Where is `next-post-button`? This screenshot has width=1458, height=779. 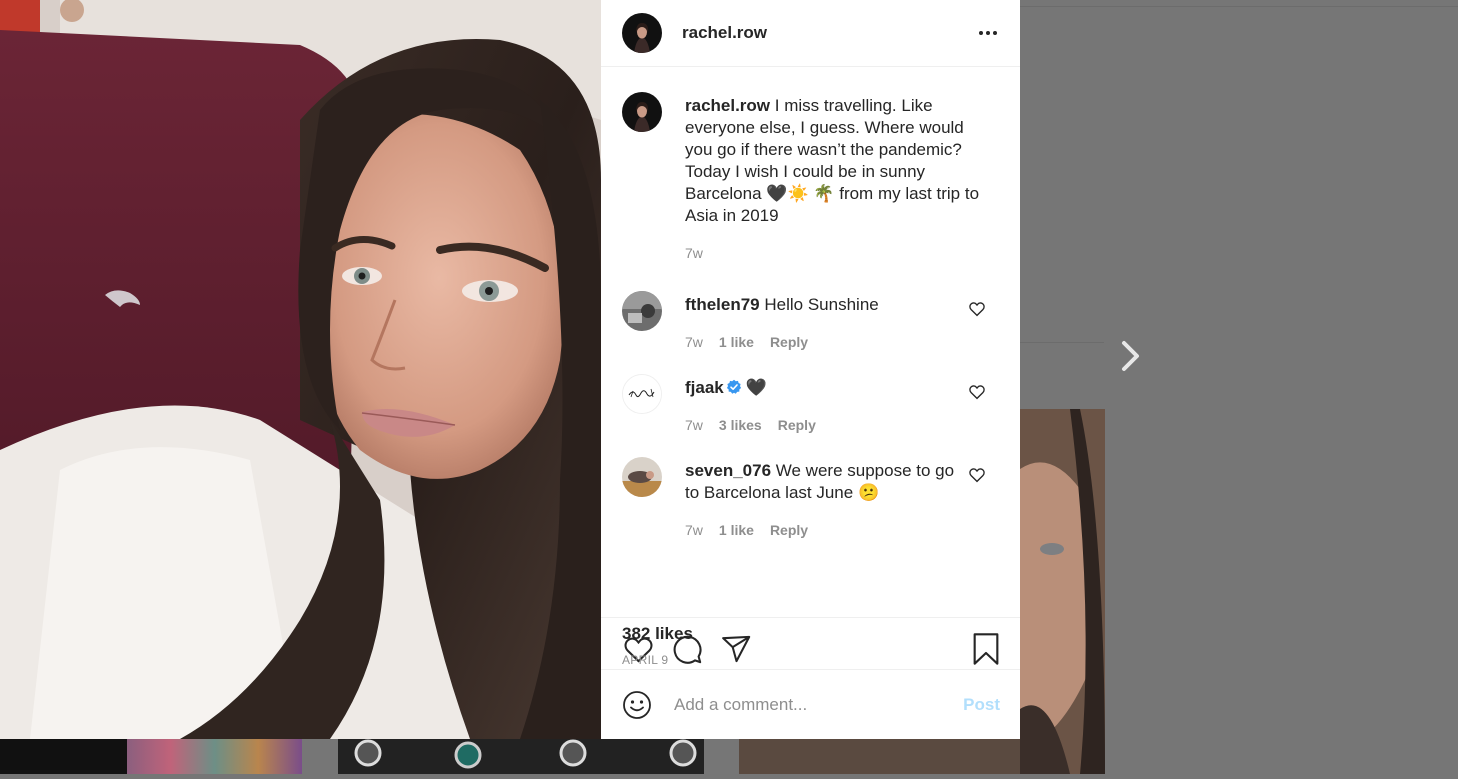
next-post-button is located at coordinates (1131, 356).